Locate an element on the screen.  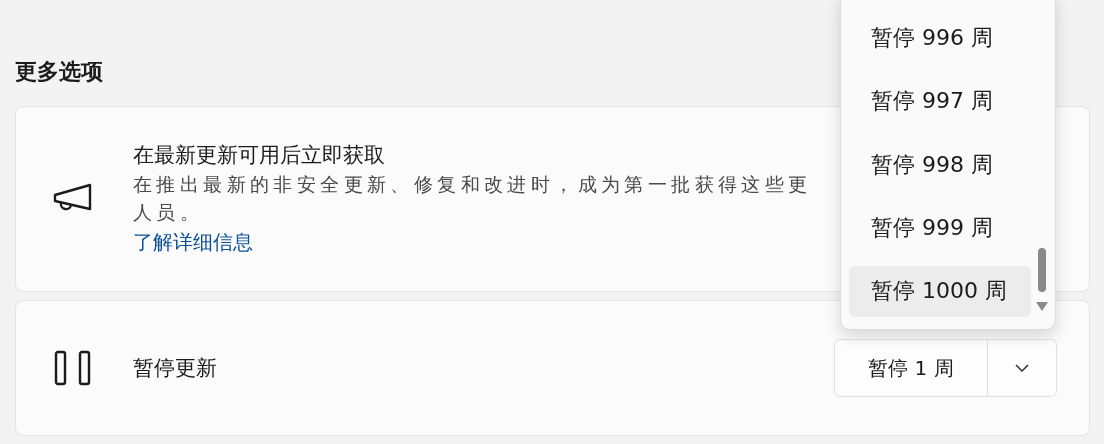
setting-title: 在最新更新可用后立即获取 is located at coordinates (259, 155).